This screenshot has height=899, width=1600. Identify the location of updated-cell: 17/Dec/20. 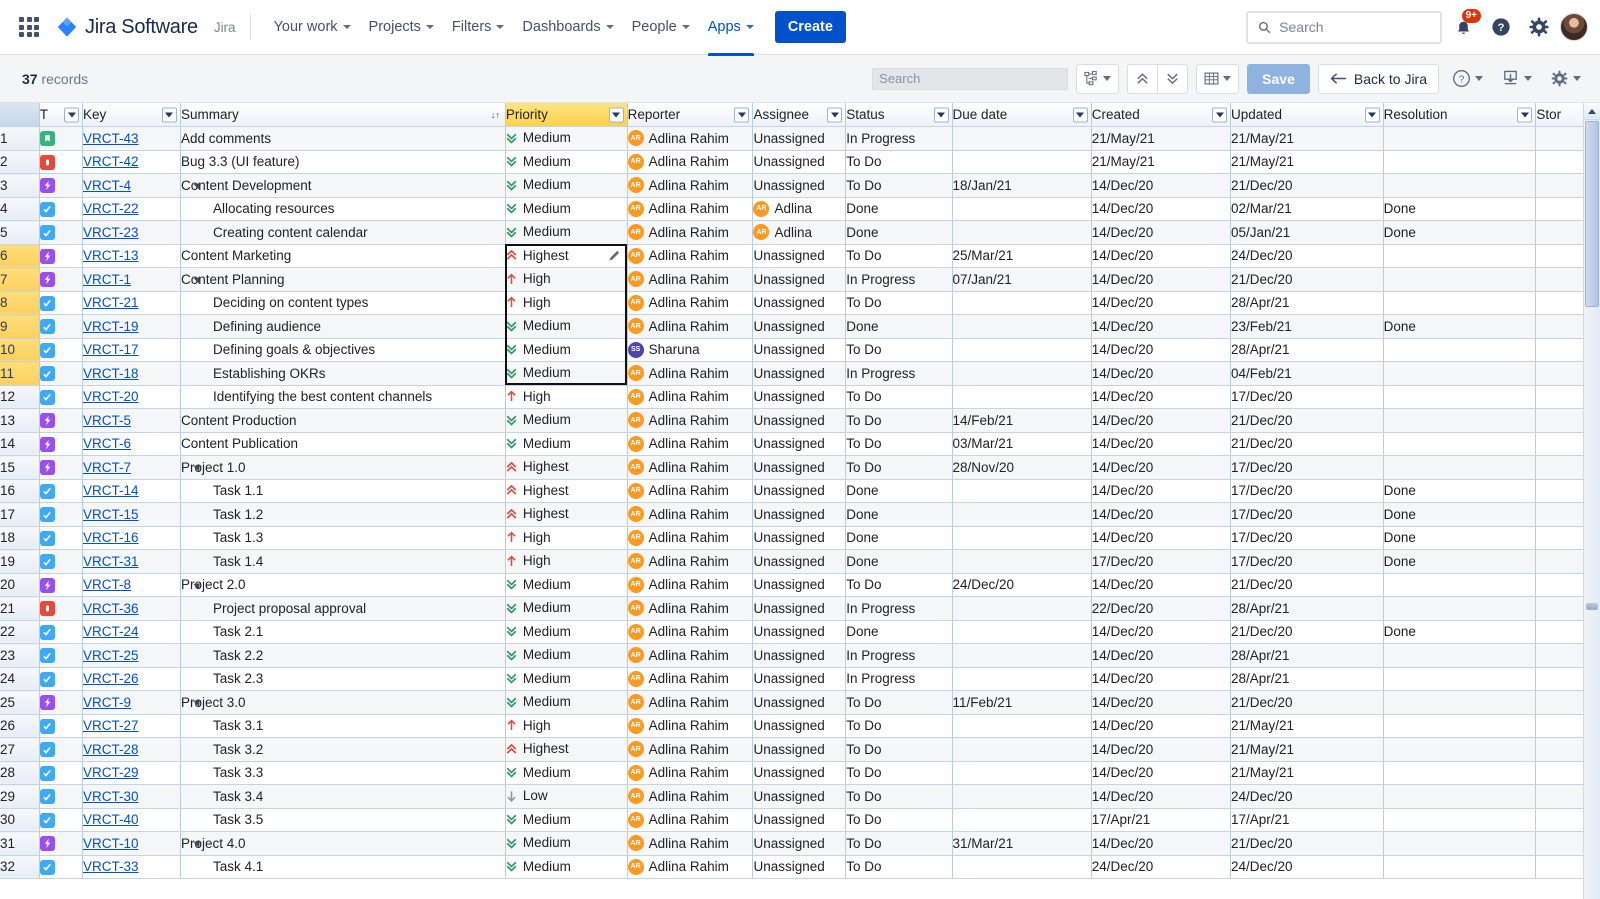
(1307, 467).